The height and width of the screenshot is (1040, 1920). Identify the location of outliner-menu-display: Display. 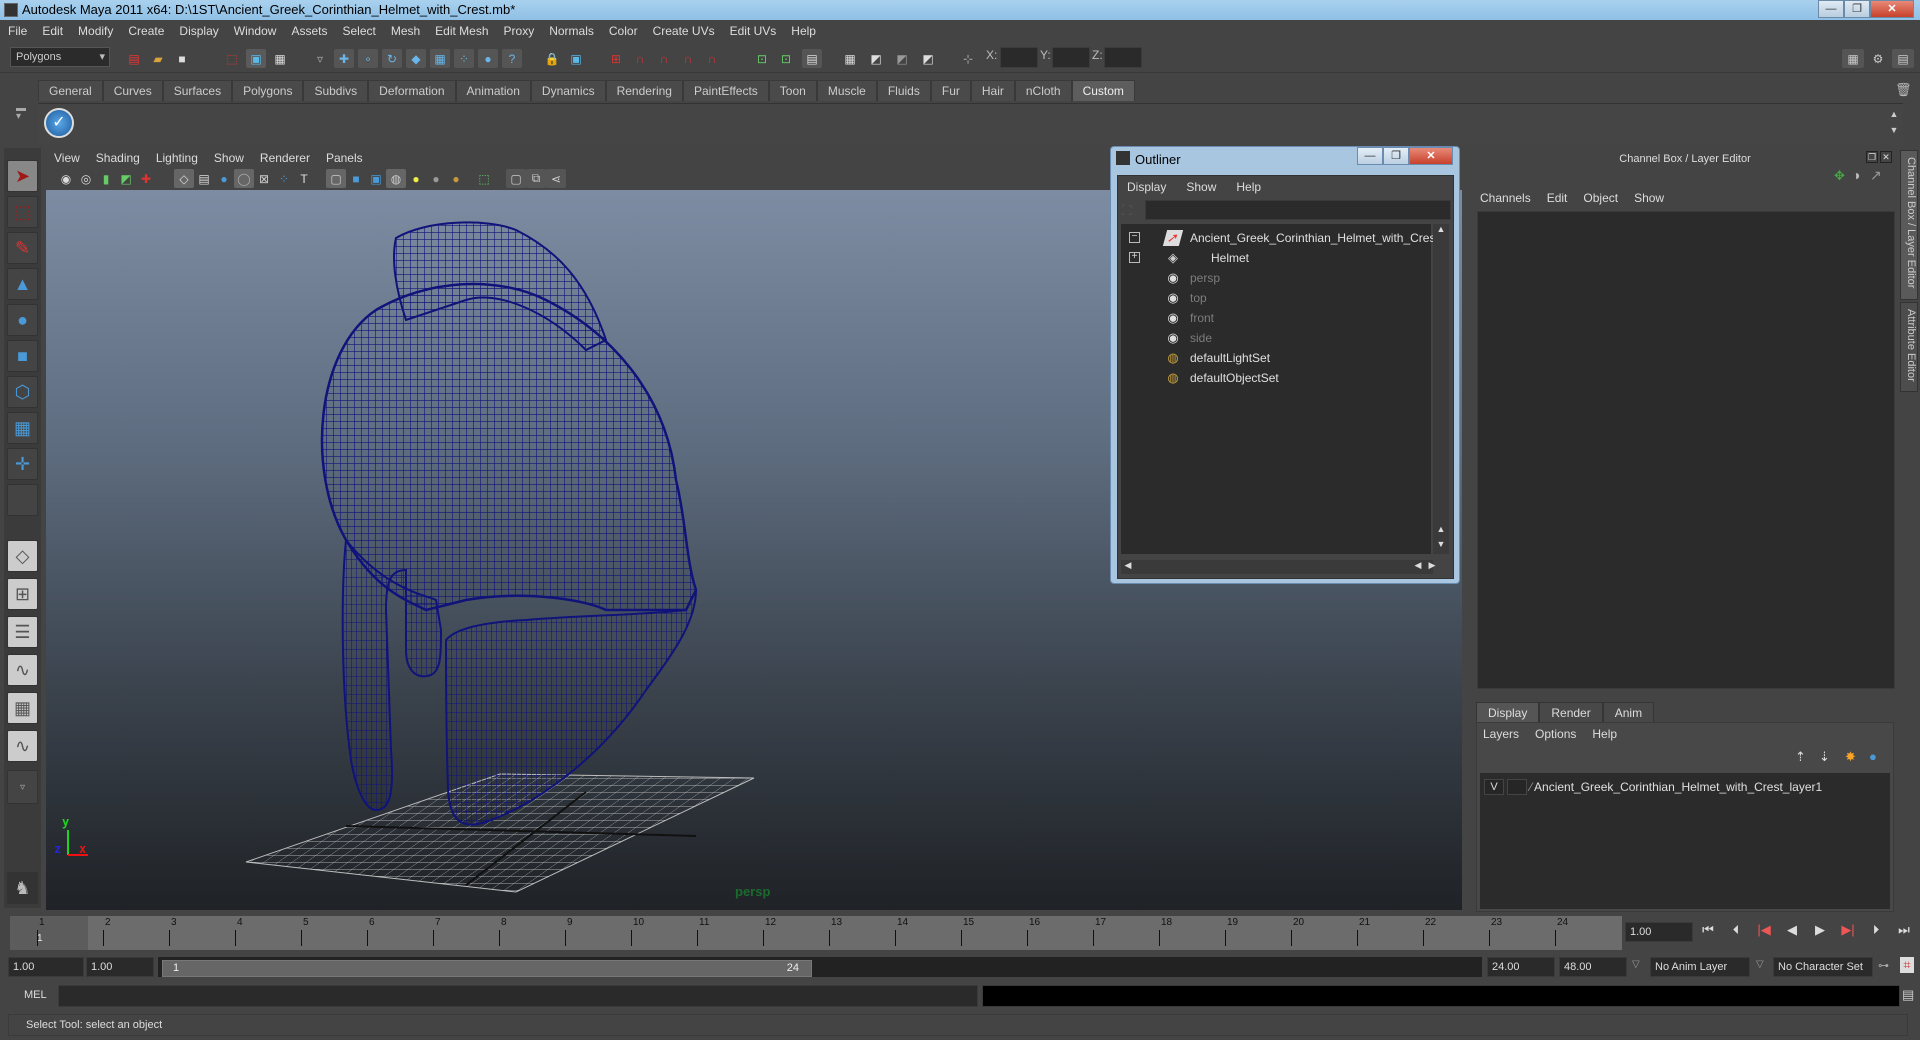
(1146, 187).